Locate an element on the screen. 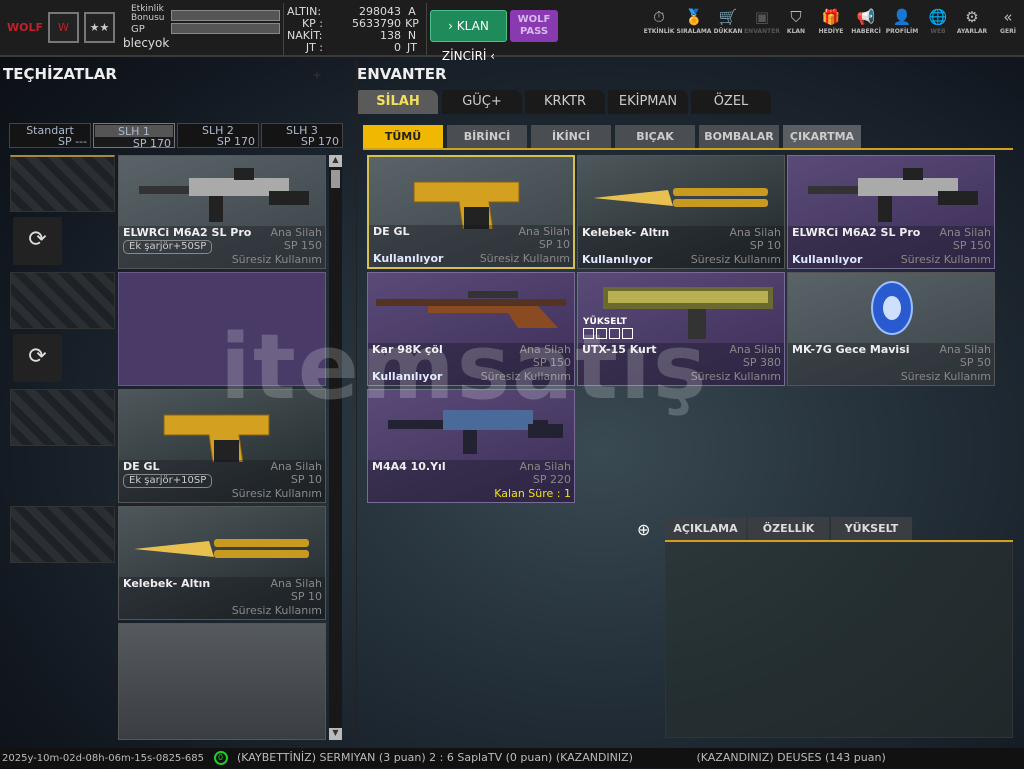  username: blecyok is located at coordinates (146, 43).